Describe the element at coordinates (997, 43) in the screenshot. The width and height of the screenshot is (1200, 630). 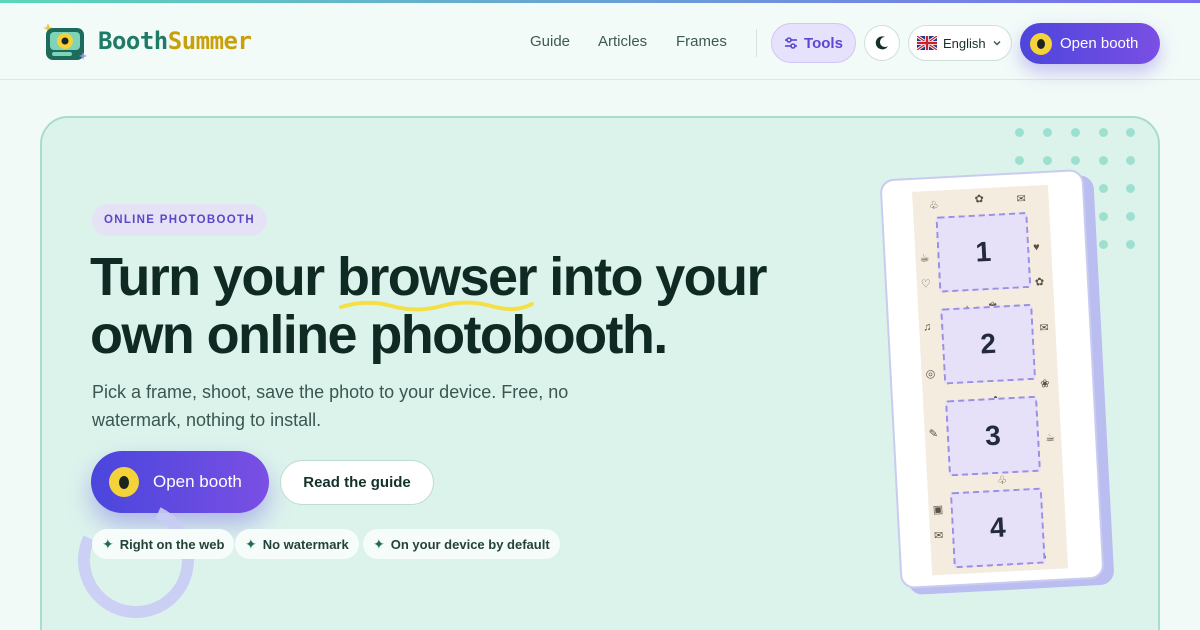
I see `chevron-down-icon` at that location.